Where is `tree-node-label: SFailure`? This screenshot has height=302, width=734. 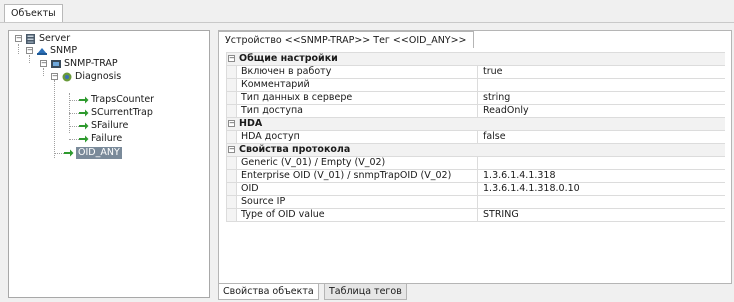 tree-node-label: SFailure is located at coordinates (110, 125).